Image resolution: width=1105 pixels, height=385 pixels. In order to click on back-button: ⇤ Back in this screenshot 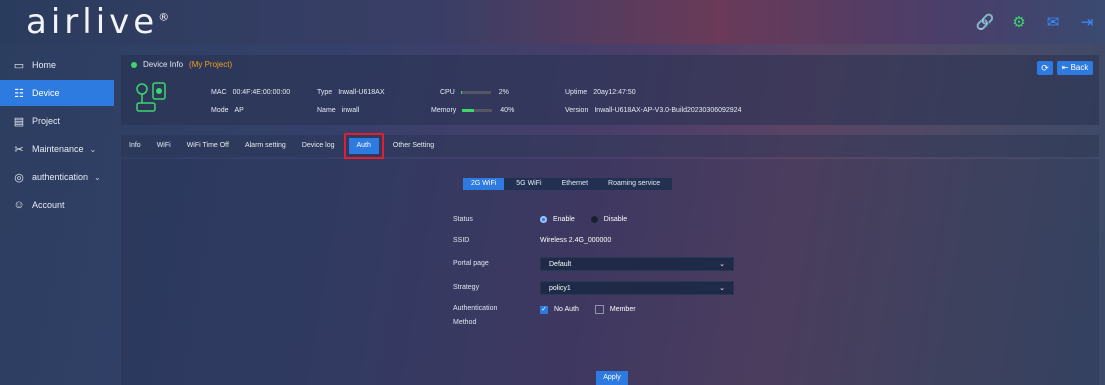, I will do `click(1075, 68)`.